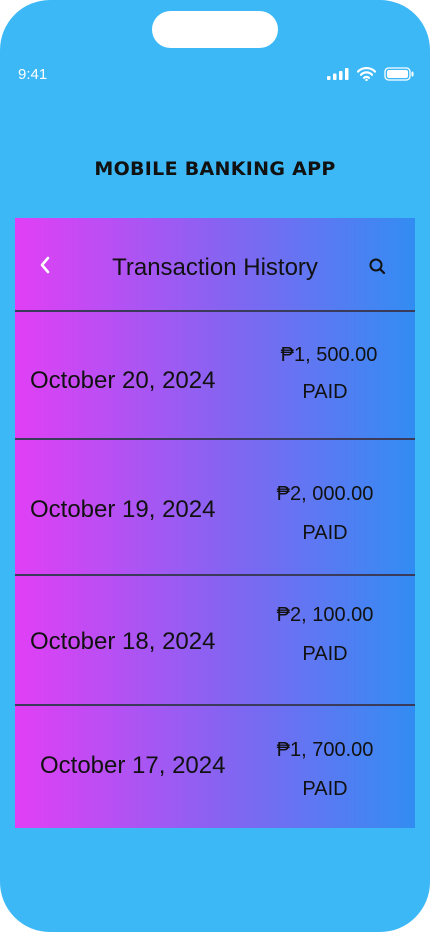  Describe the element at coordinates (325, 750) in the screenshot. I see `transaction-amount: ₱1, 700.00` at that location.